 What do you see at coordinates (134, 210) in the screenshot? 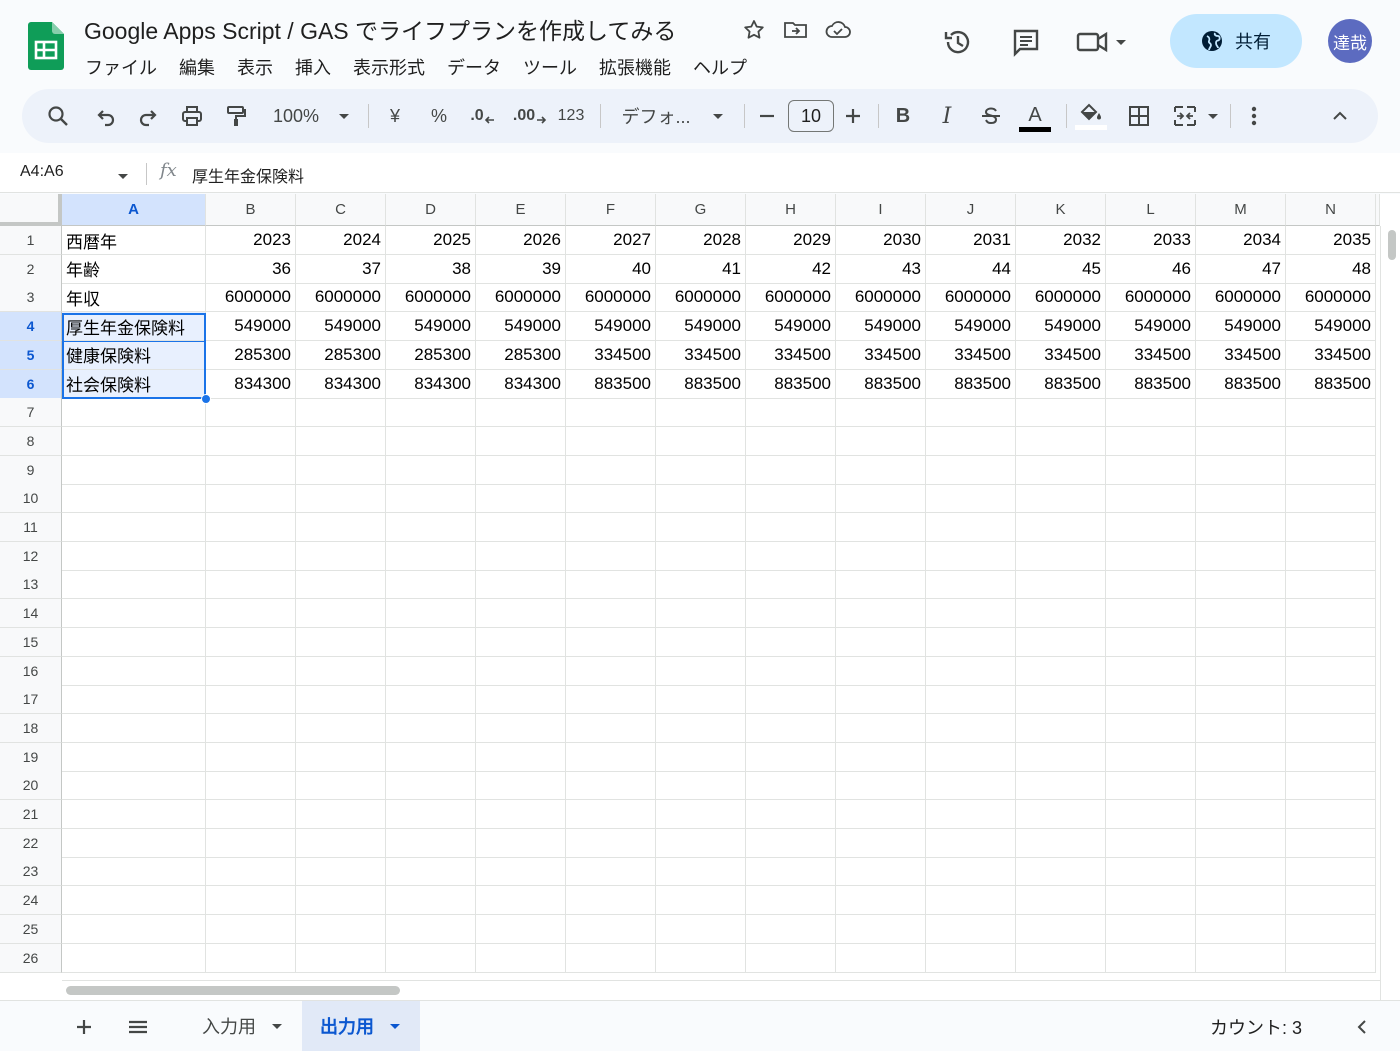
I see `column-header-a: A` at bounding box center [134, 210].